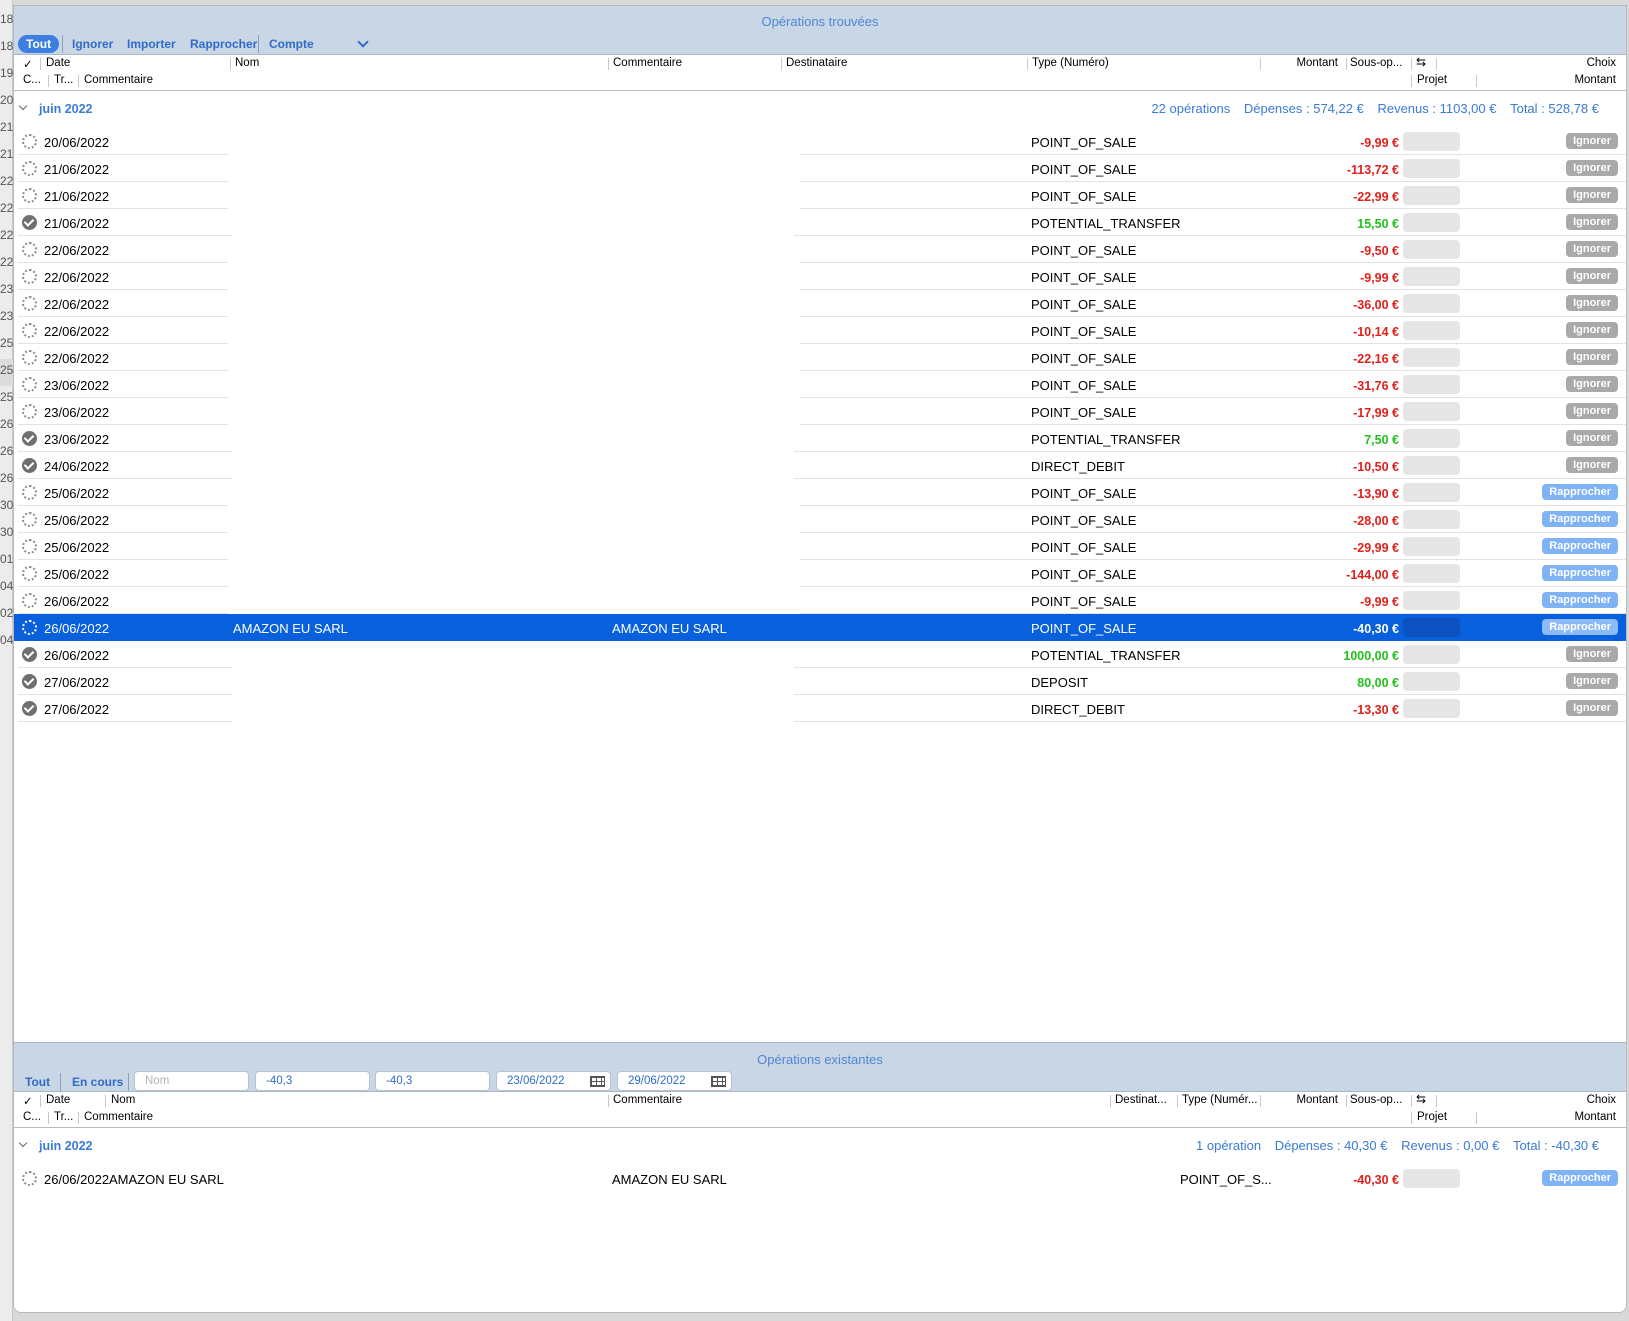 The height and width of the screenshot is (1321, 1629). Describe the element at coordinates (191, 1081) in the screenshot. I see `name-filter-field: Nom` at that location.